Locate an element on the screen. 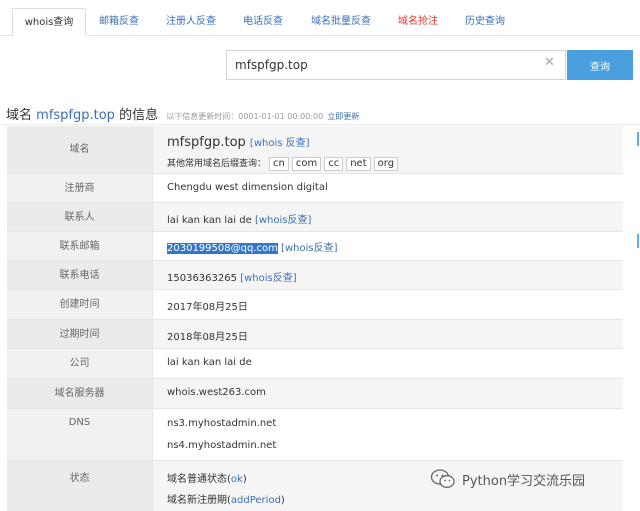 Image resolution: width=640 pixels, height=511 pixels. status-line-2: 域名新注册期(addPeriod) is located at coordinates (226, 498).